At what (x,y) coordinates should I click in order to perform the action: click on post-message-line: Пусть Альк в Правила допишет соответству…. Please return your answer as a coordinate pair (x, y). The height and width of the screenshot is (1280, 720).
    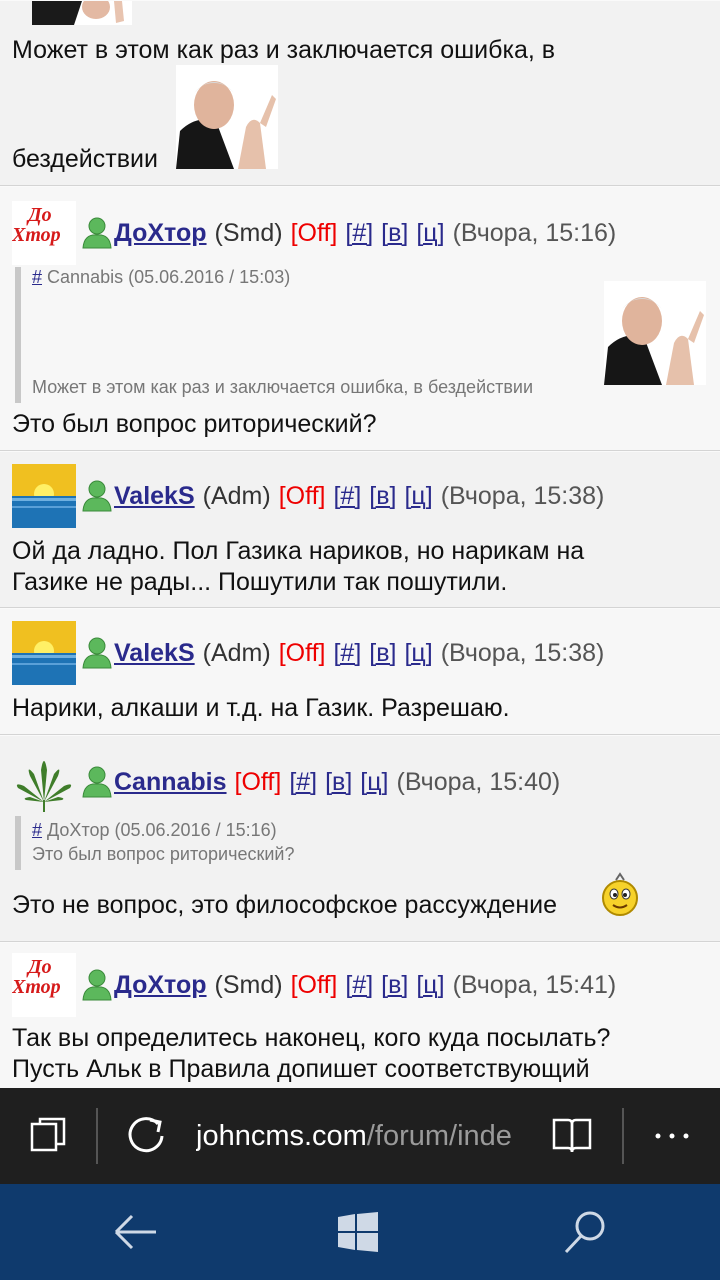
    Looking at the image, I should click on (301, 1069).